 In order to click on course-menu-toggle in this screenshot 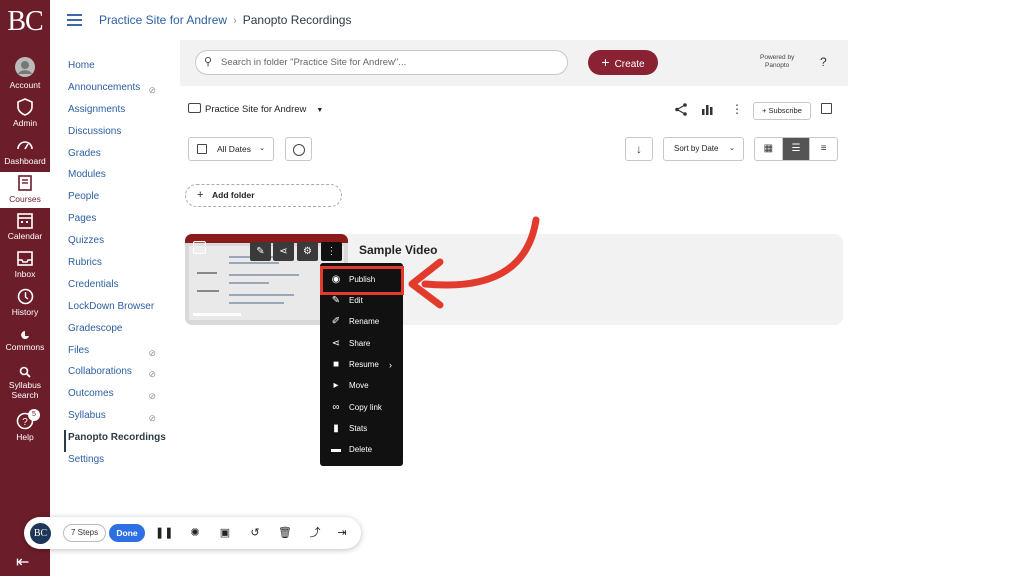, I will do `click(74, 21)`.